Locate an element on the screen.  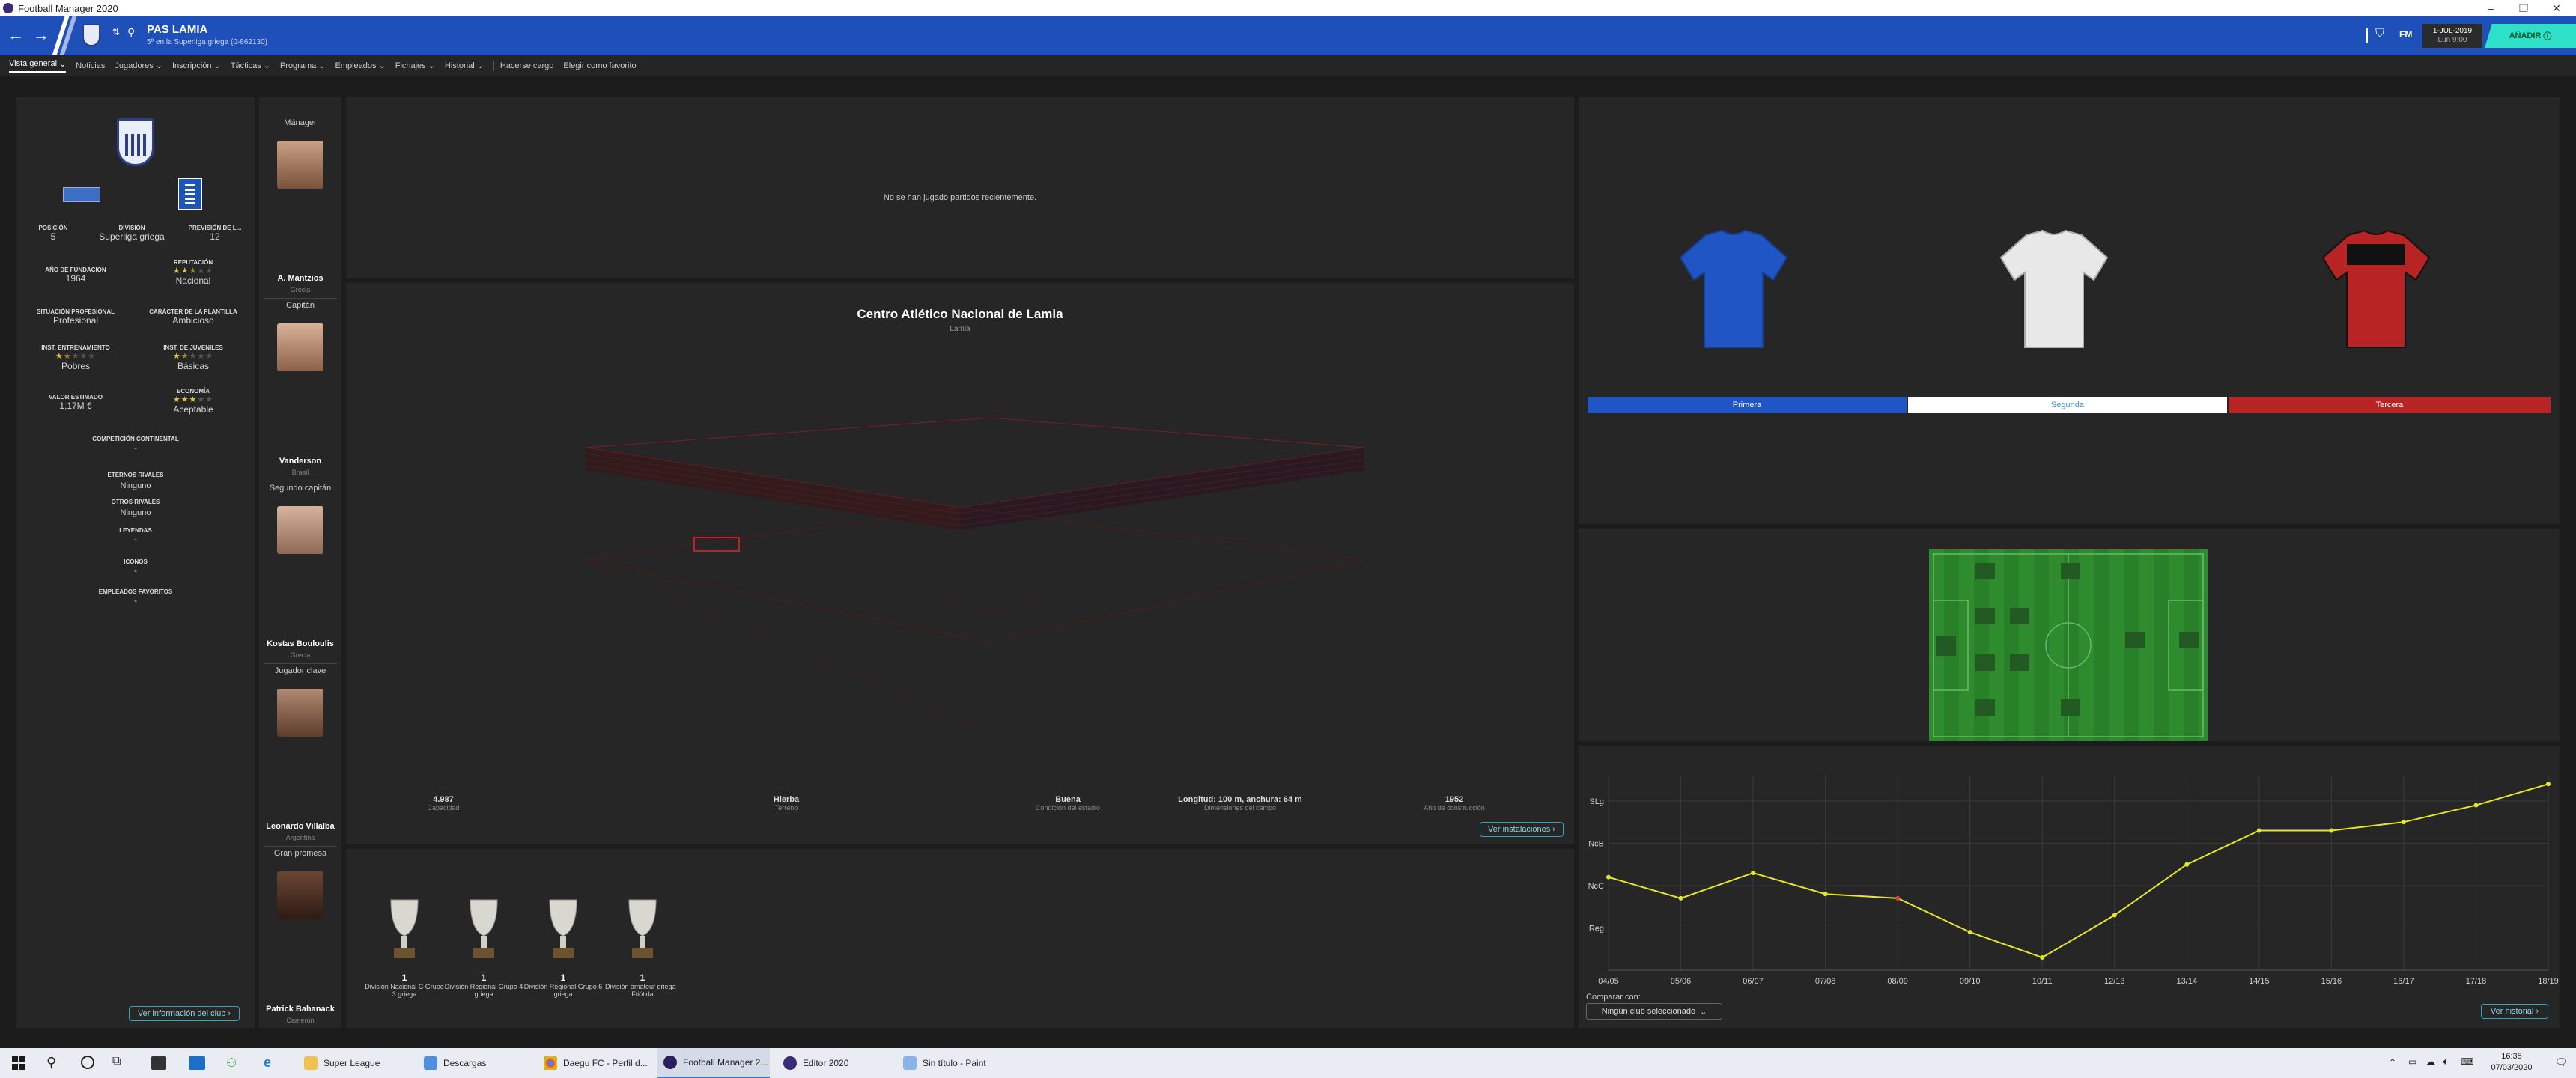
trophy-item: 1 División Regional Grupo 4 griega is located at coordinates (483, 946).